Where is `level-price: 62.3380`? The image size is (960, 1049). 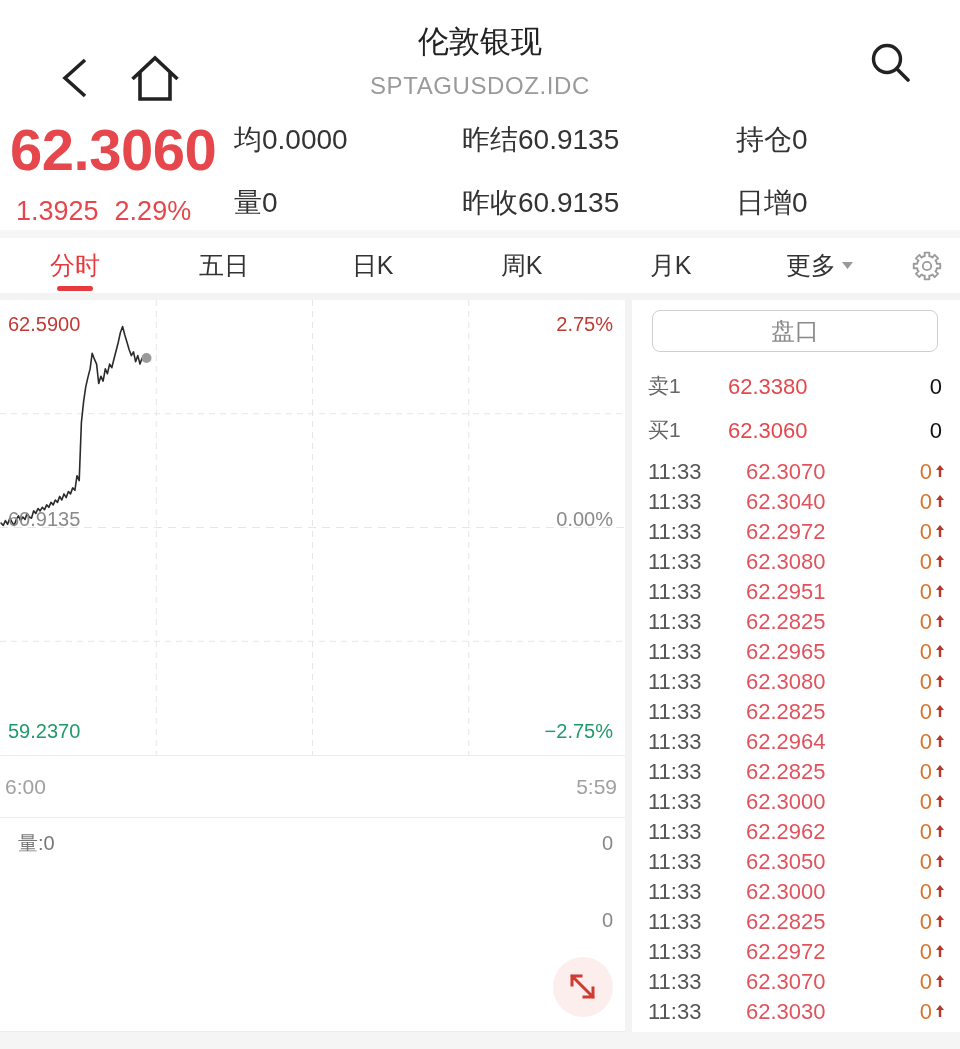
level-price: 62.3380 is located at coordinates (768, 386).